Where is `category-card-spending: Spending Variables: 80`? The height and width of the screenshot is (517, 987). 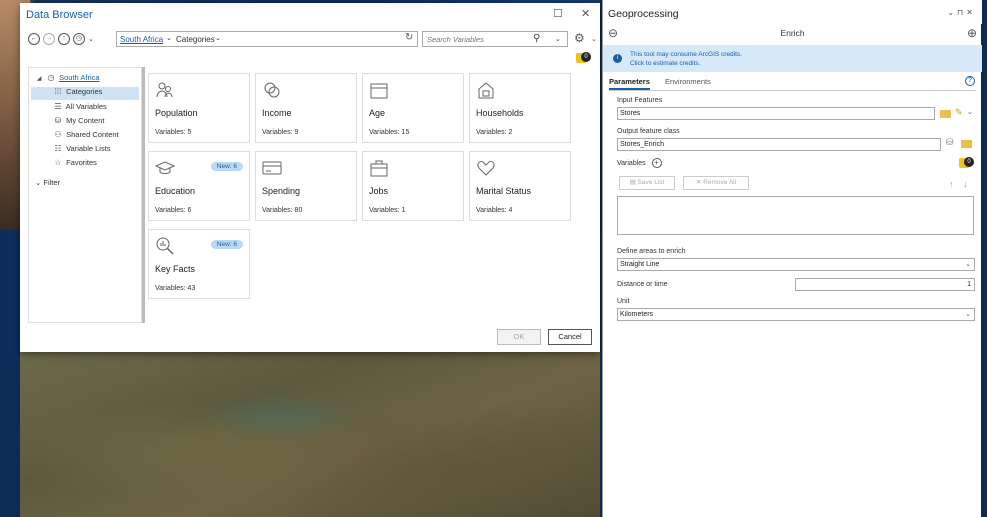 category-card-spending: Spending Variables: 80 is located at coordinates (306, 186).